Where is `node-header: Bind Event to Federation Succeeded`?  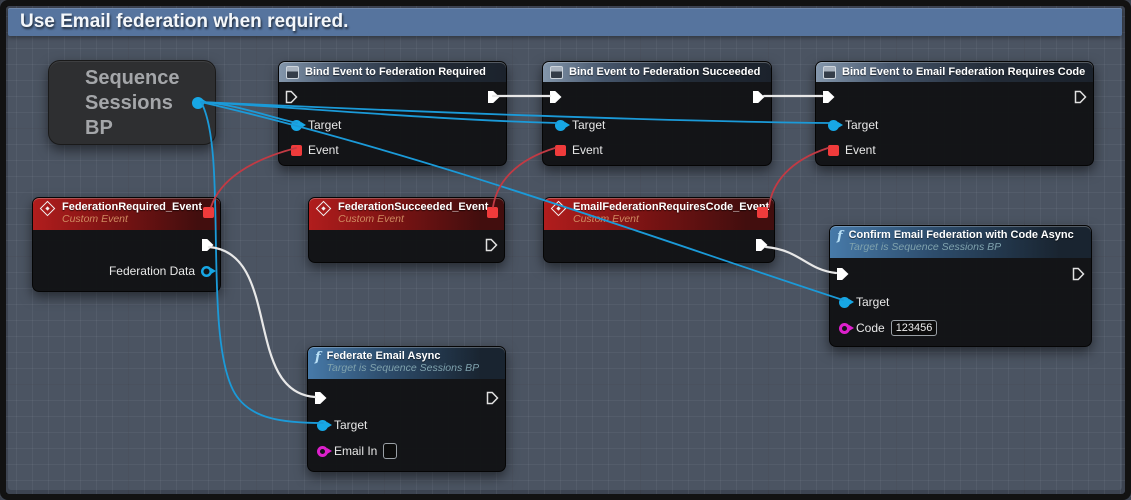 node-header: Bind Event to Federation Succeeded is located at coordinates (657, 72).